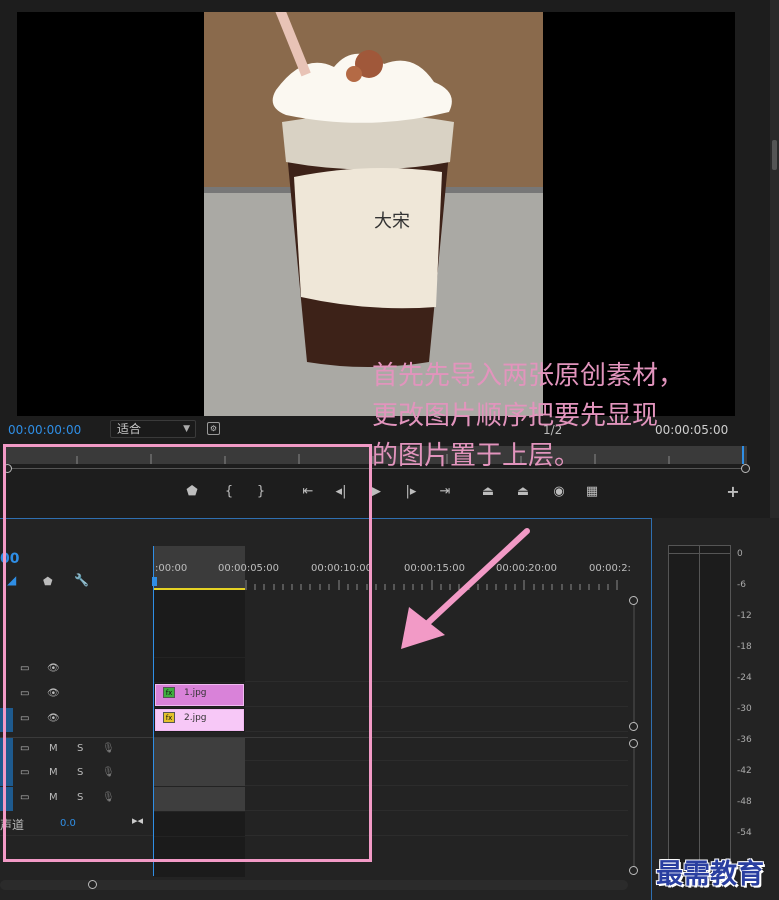  I want to click on hscroll-handle, so click(92, 884).